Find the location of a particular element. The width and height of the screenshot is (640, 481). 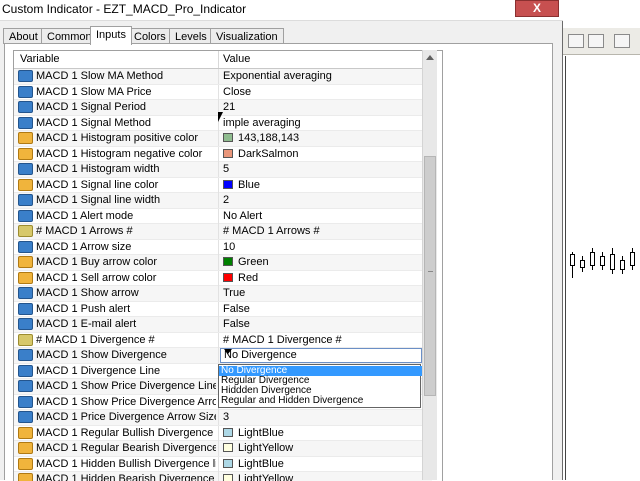

value-text: 3 is located at coordinates (226, 417).